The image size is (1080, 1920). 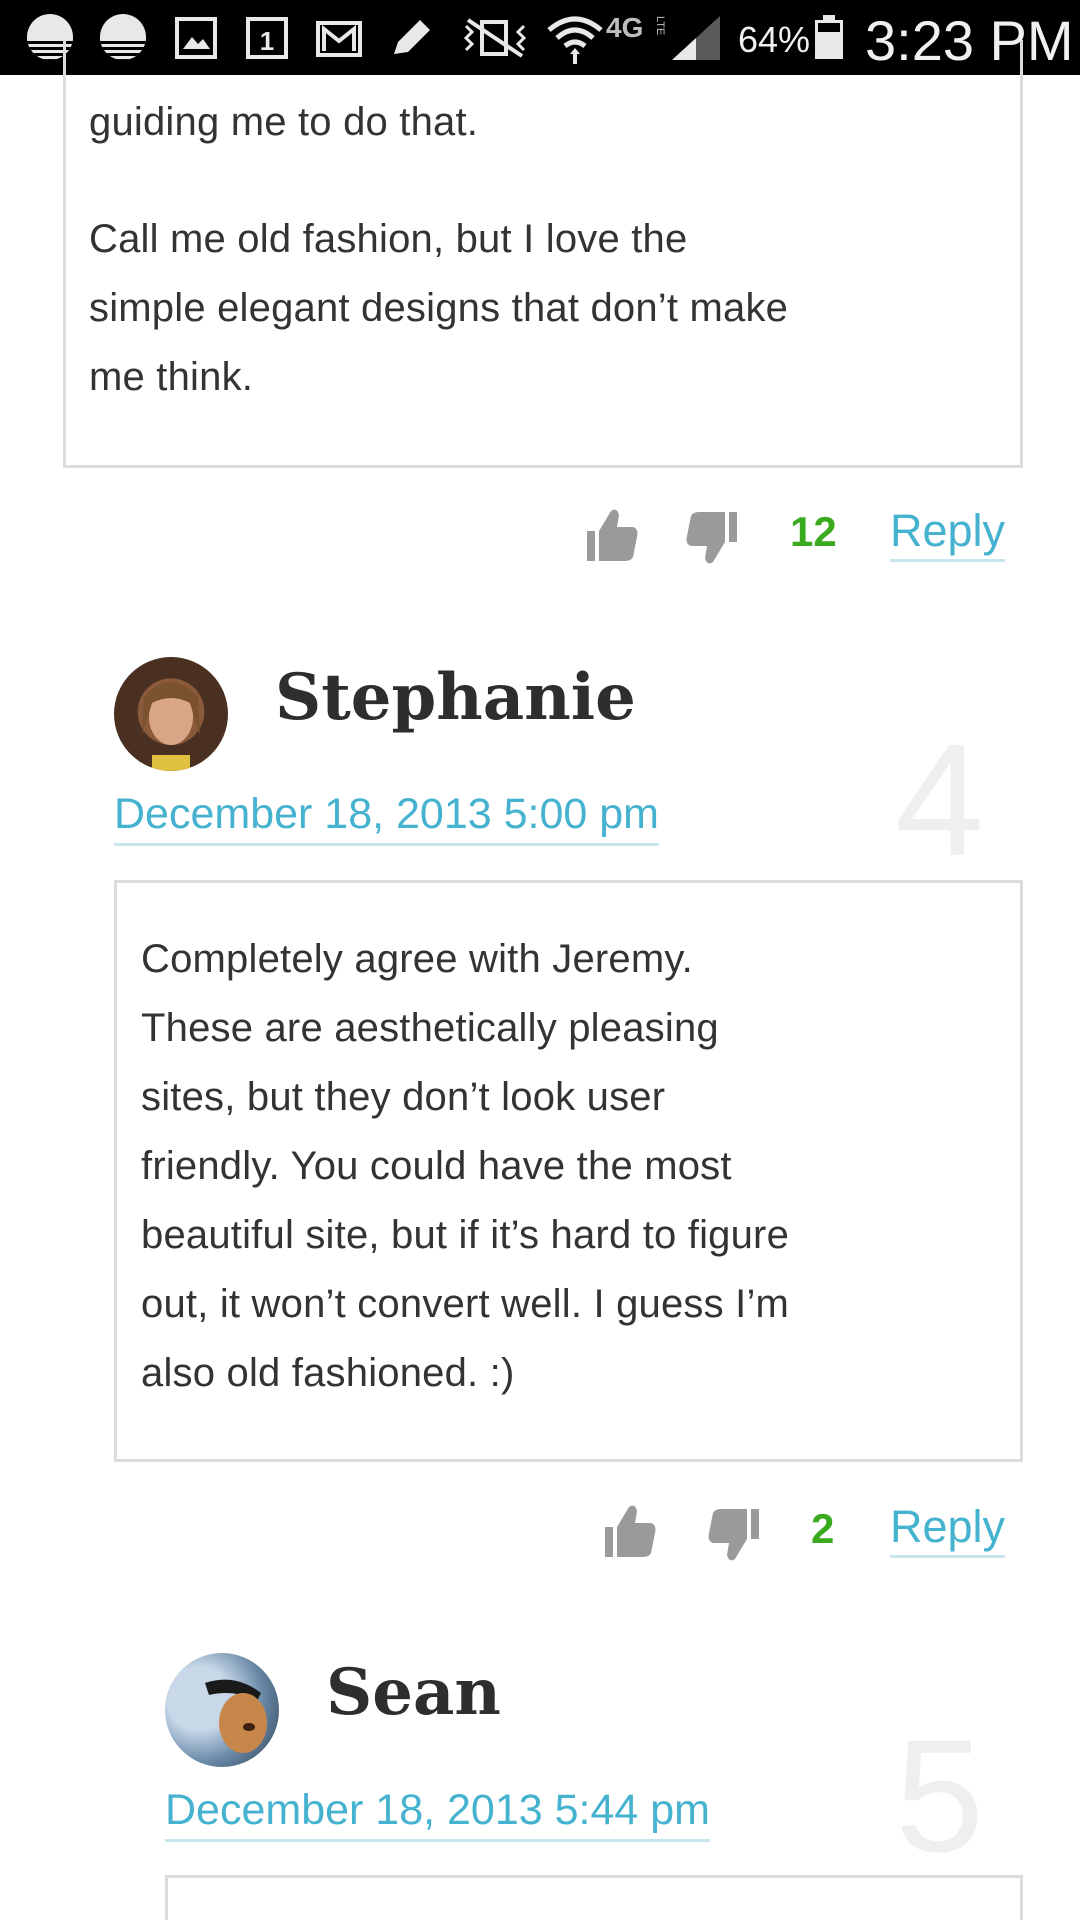 I want to click on network-subtype-label: LTE, so click(x=660, y=26).